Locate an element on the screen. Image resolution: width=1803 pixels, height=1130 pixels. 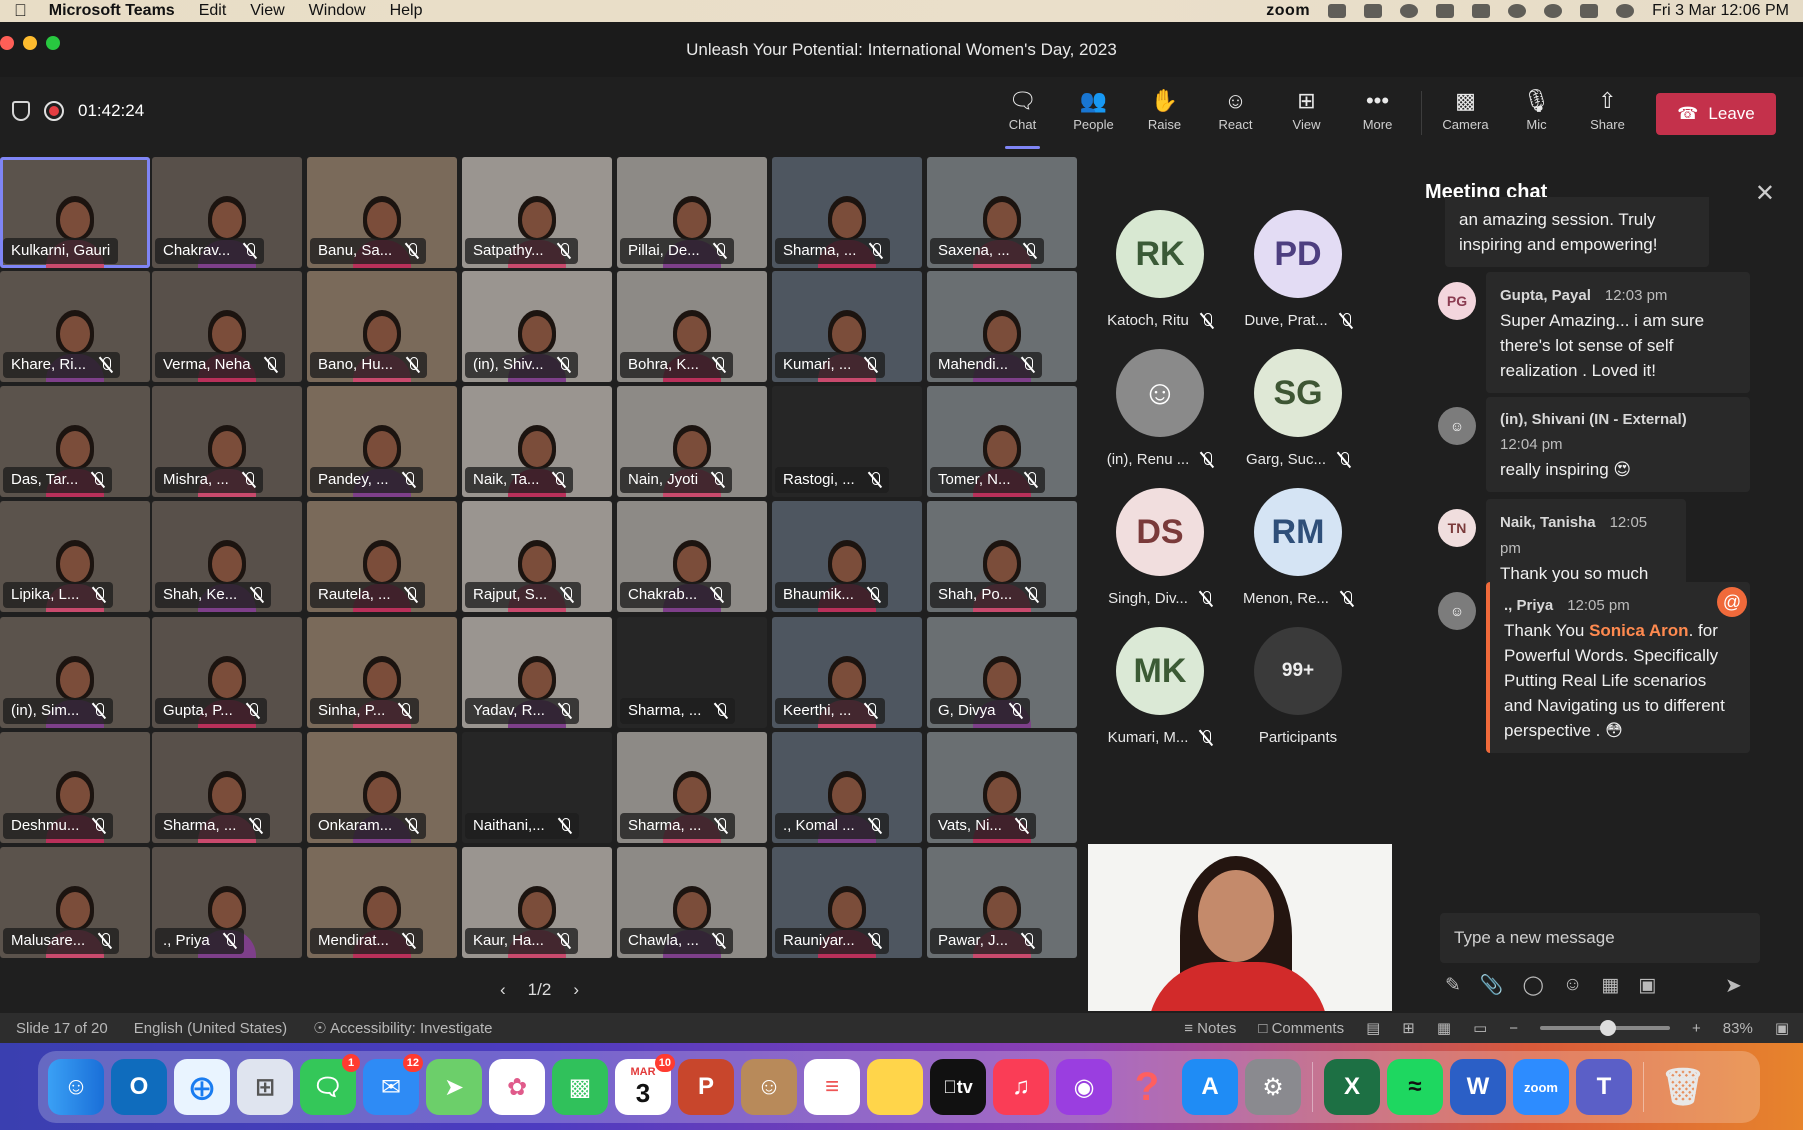
zoom-status-item: zoom is located at coordinates (1288, 11).